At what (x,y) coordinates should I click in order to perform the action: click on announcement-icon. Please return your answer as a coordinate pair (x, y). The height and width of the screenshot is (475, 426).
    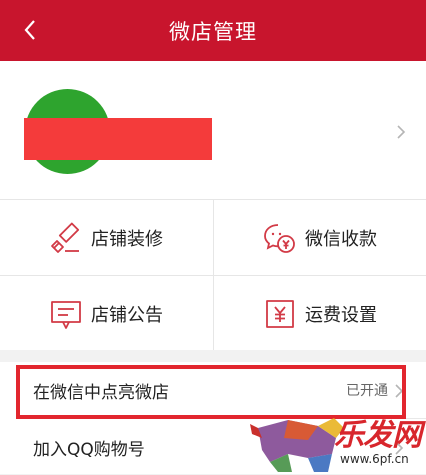
    Looking at the image, I should click on (66, 314).